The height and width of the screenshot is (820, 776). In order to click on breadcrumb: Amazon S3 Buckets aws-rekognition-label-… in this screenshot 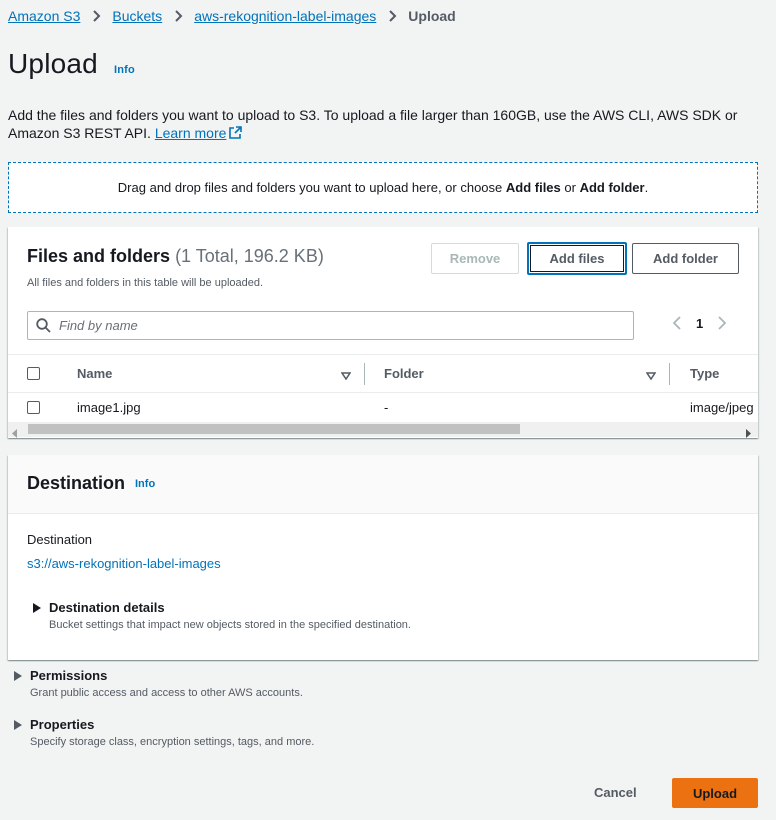, I will do `click(232, 16)`.